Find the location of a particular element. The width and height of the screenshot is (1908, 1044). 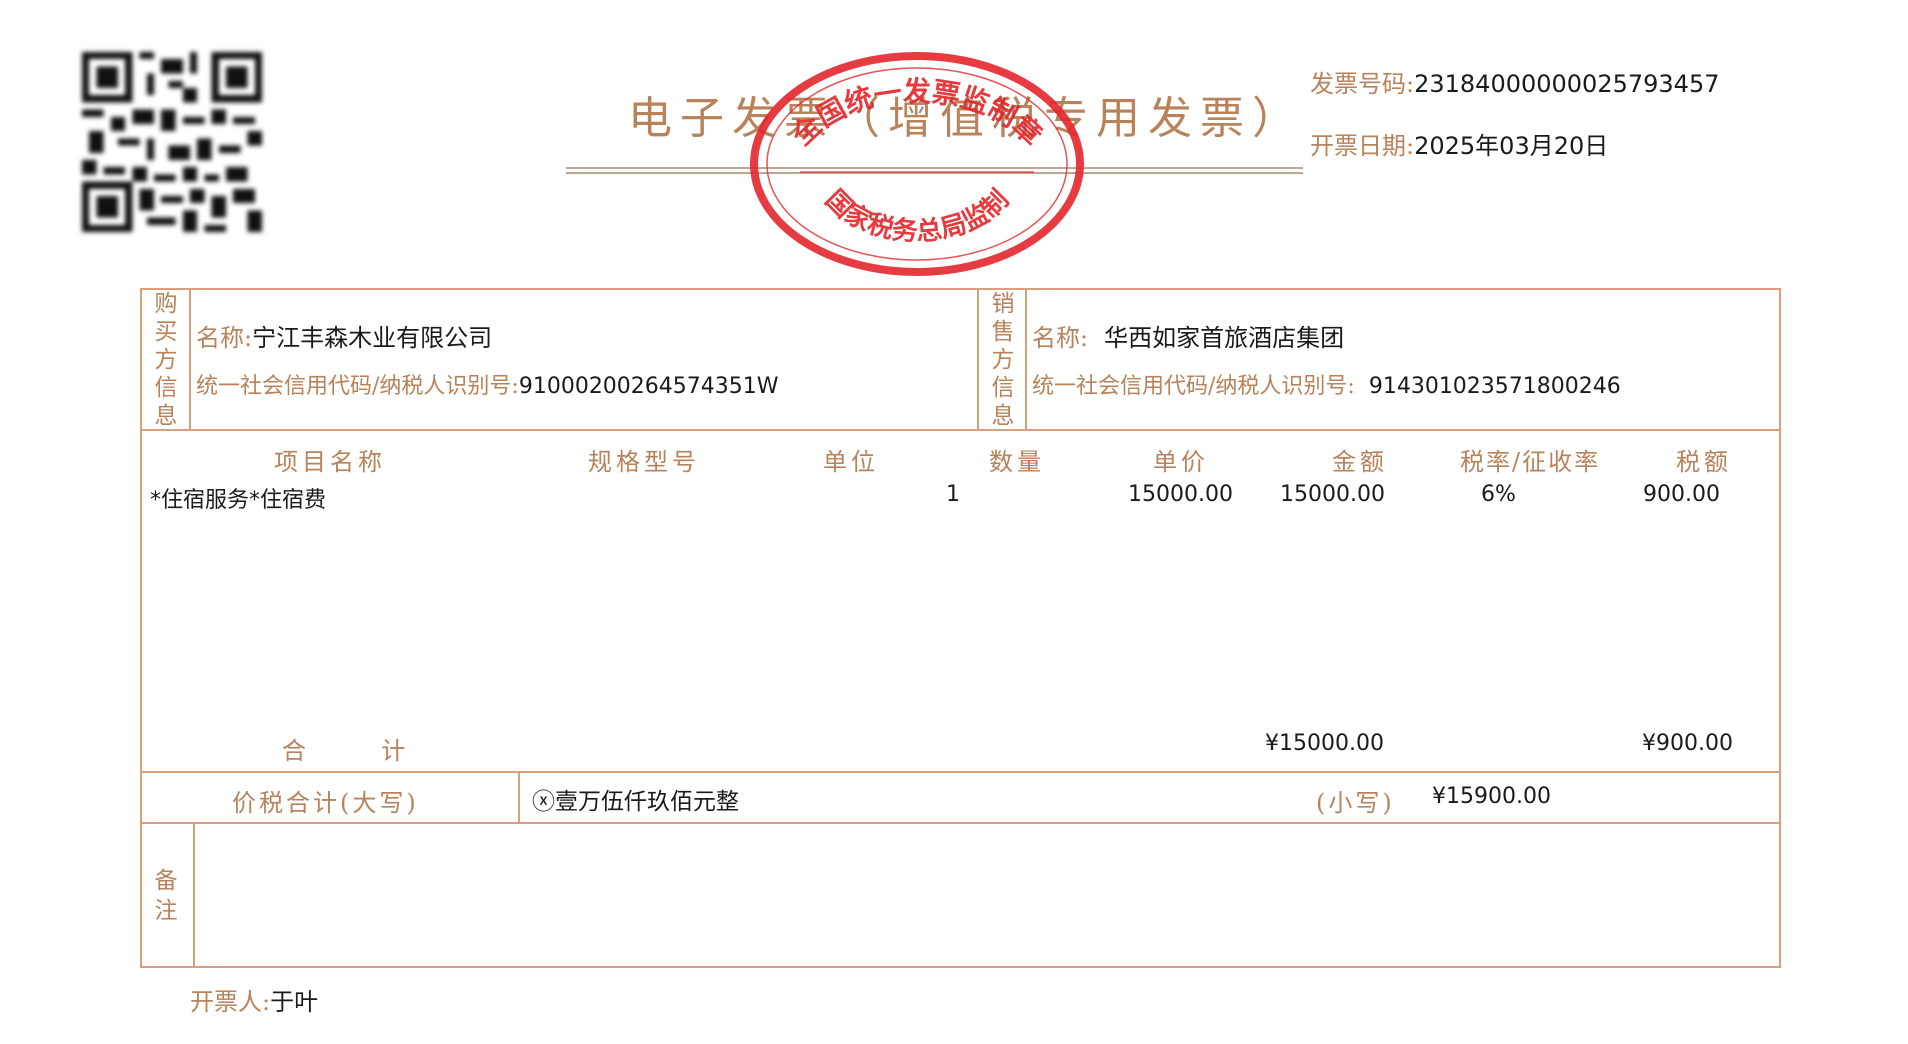

seller-tax-id: 914301023571800246 is located at coordinates (1494, 386).